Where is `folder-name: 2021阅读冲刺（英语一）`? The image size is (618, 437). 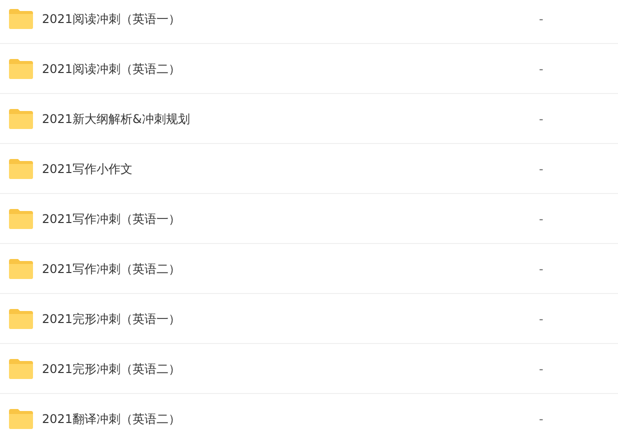
folder-name: 2021阅读冲刺（英语一） is located at coordinates (111, 19).